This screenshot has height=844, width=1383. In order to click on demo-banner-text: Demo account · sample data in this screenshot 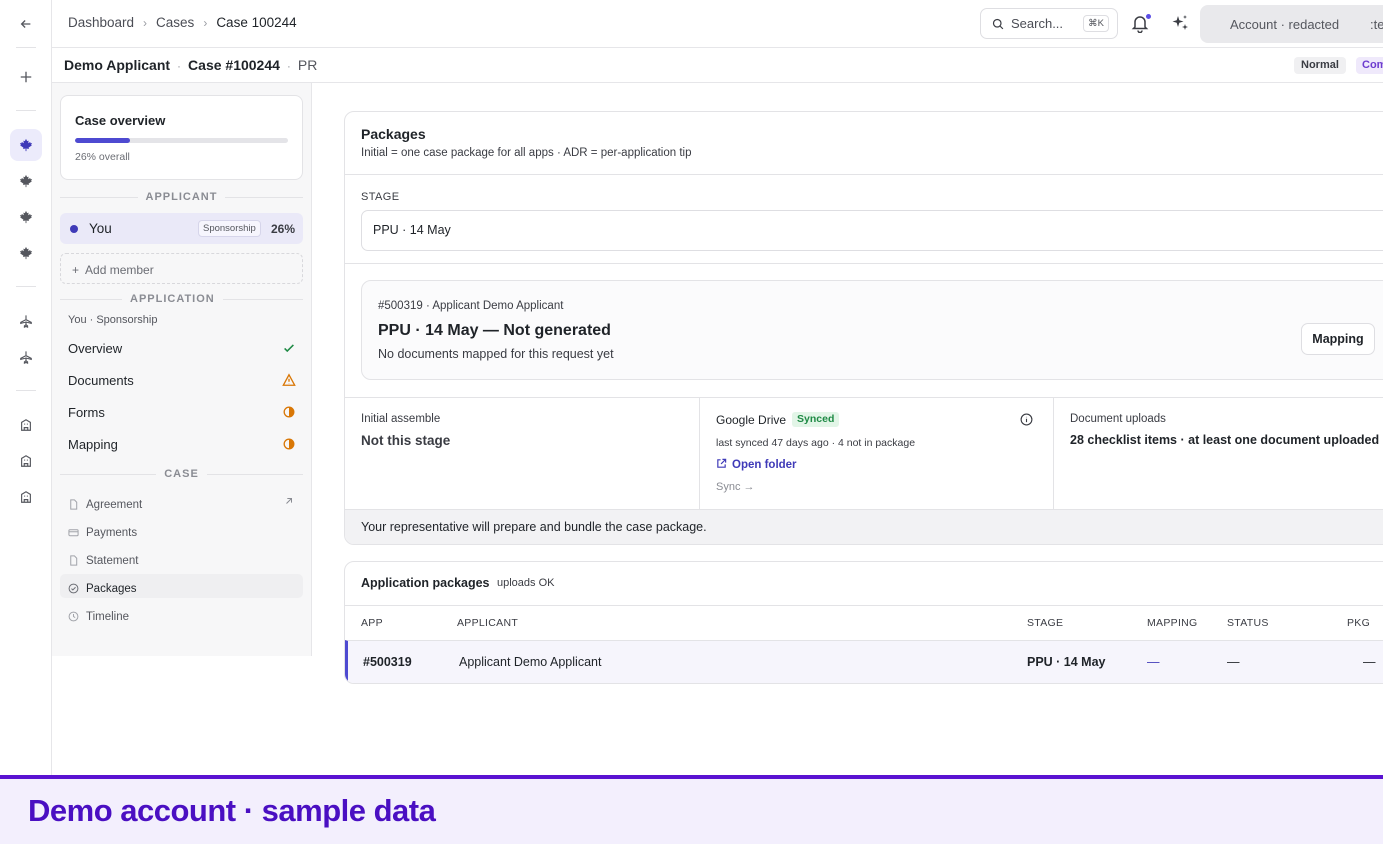, I will do `click(232, 810)`.